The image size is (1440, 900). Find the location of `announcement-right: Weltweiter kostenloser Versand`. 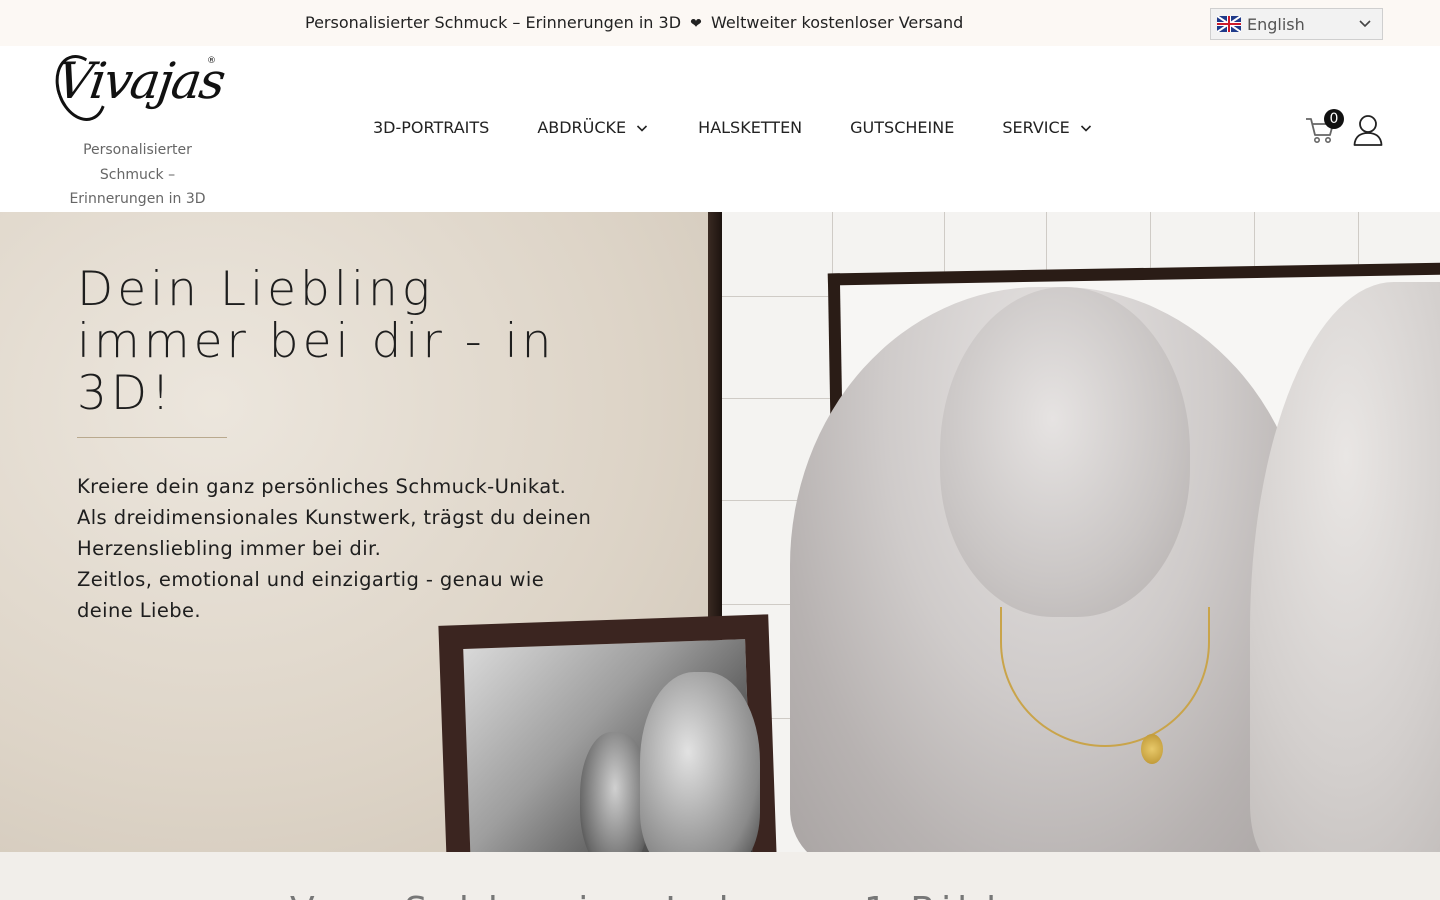

announcement-right: Weltweiter kostenloser Versand is located at coordinates (837, 22).